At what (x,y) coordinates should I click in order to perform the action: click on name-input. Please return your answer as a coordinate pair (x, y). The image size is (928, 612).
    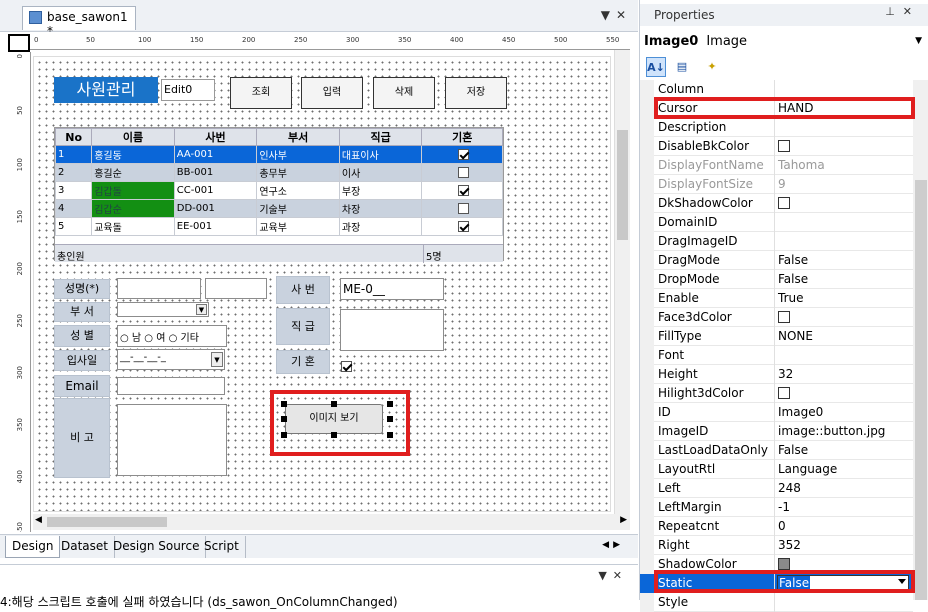
    Looking at the image, I should click on (159, 288).